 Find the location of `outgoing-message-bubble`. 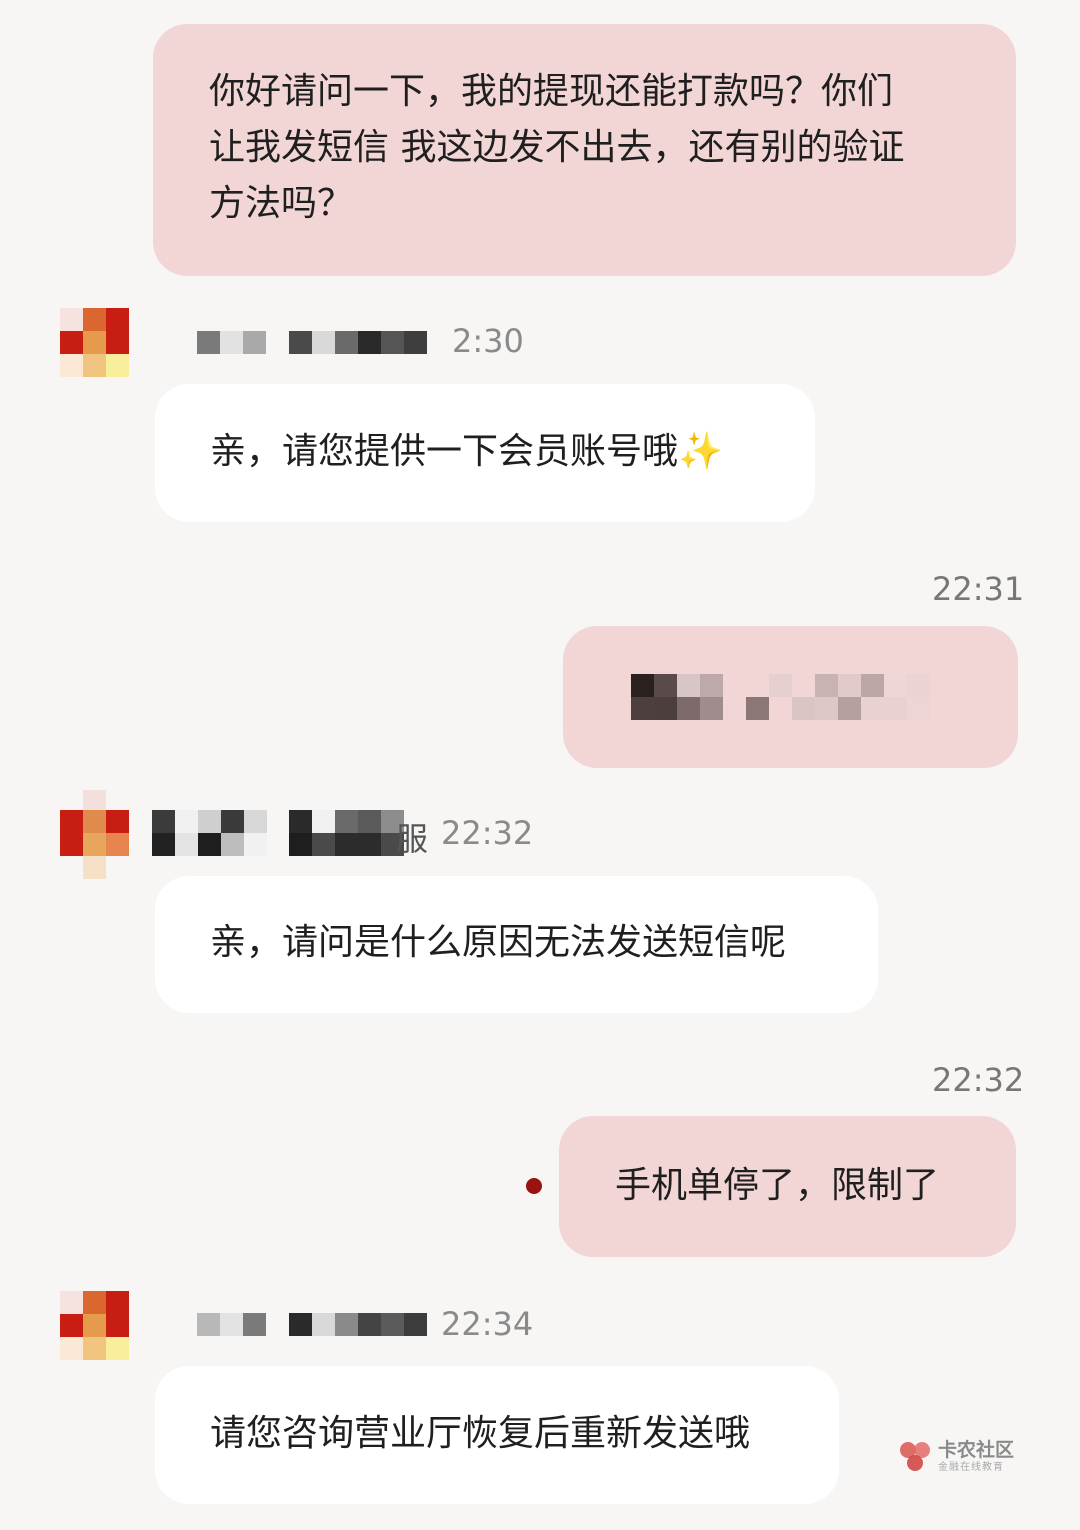

outgoing-message-bubble is located at coordinates (790, 697).